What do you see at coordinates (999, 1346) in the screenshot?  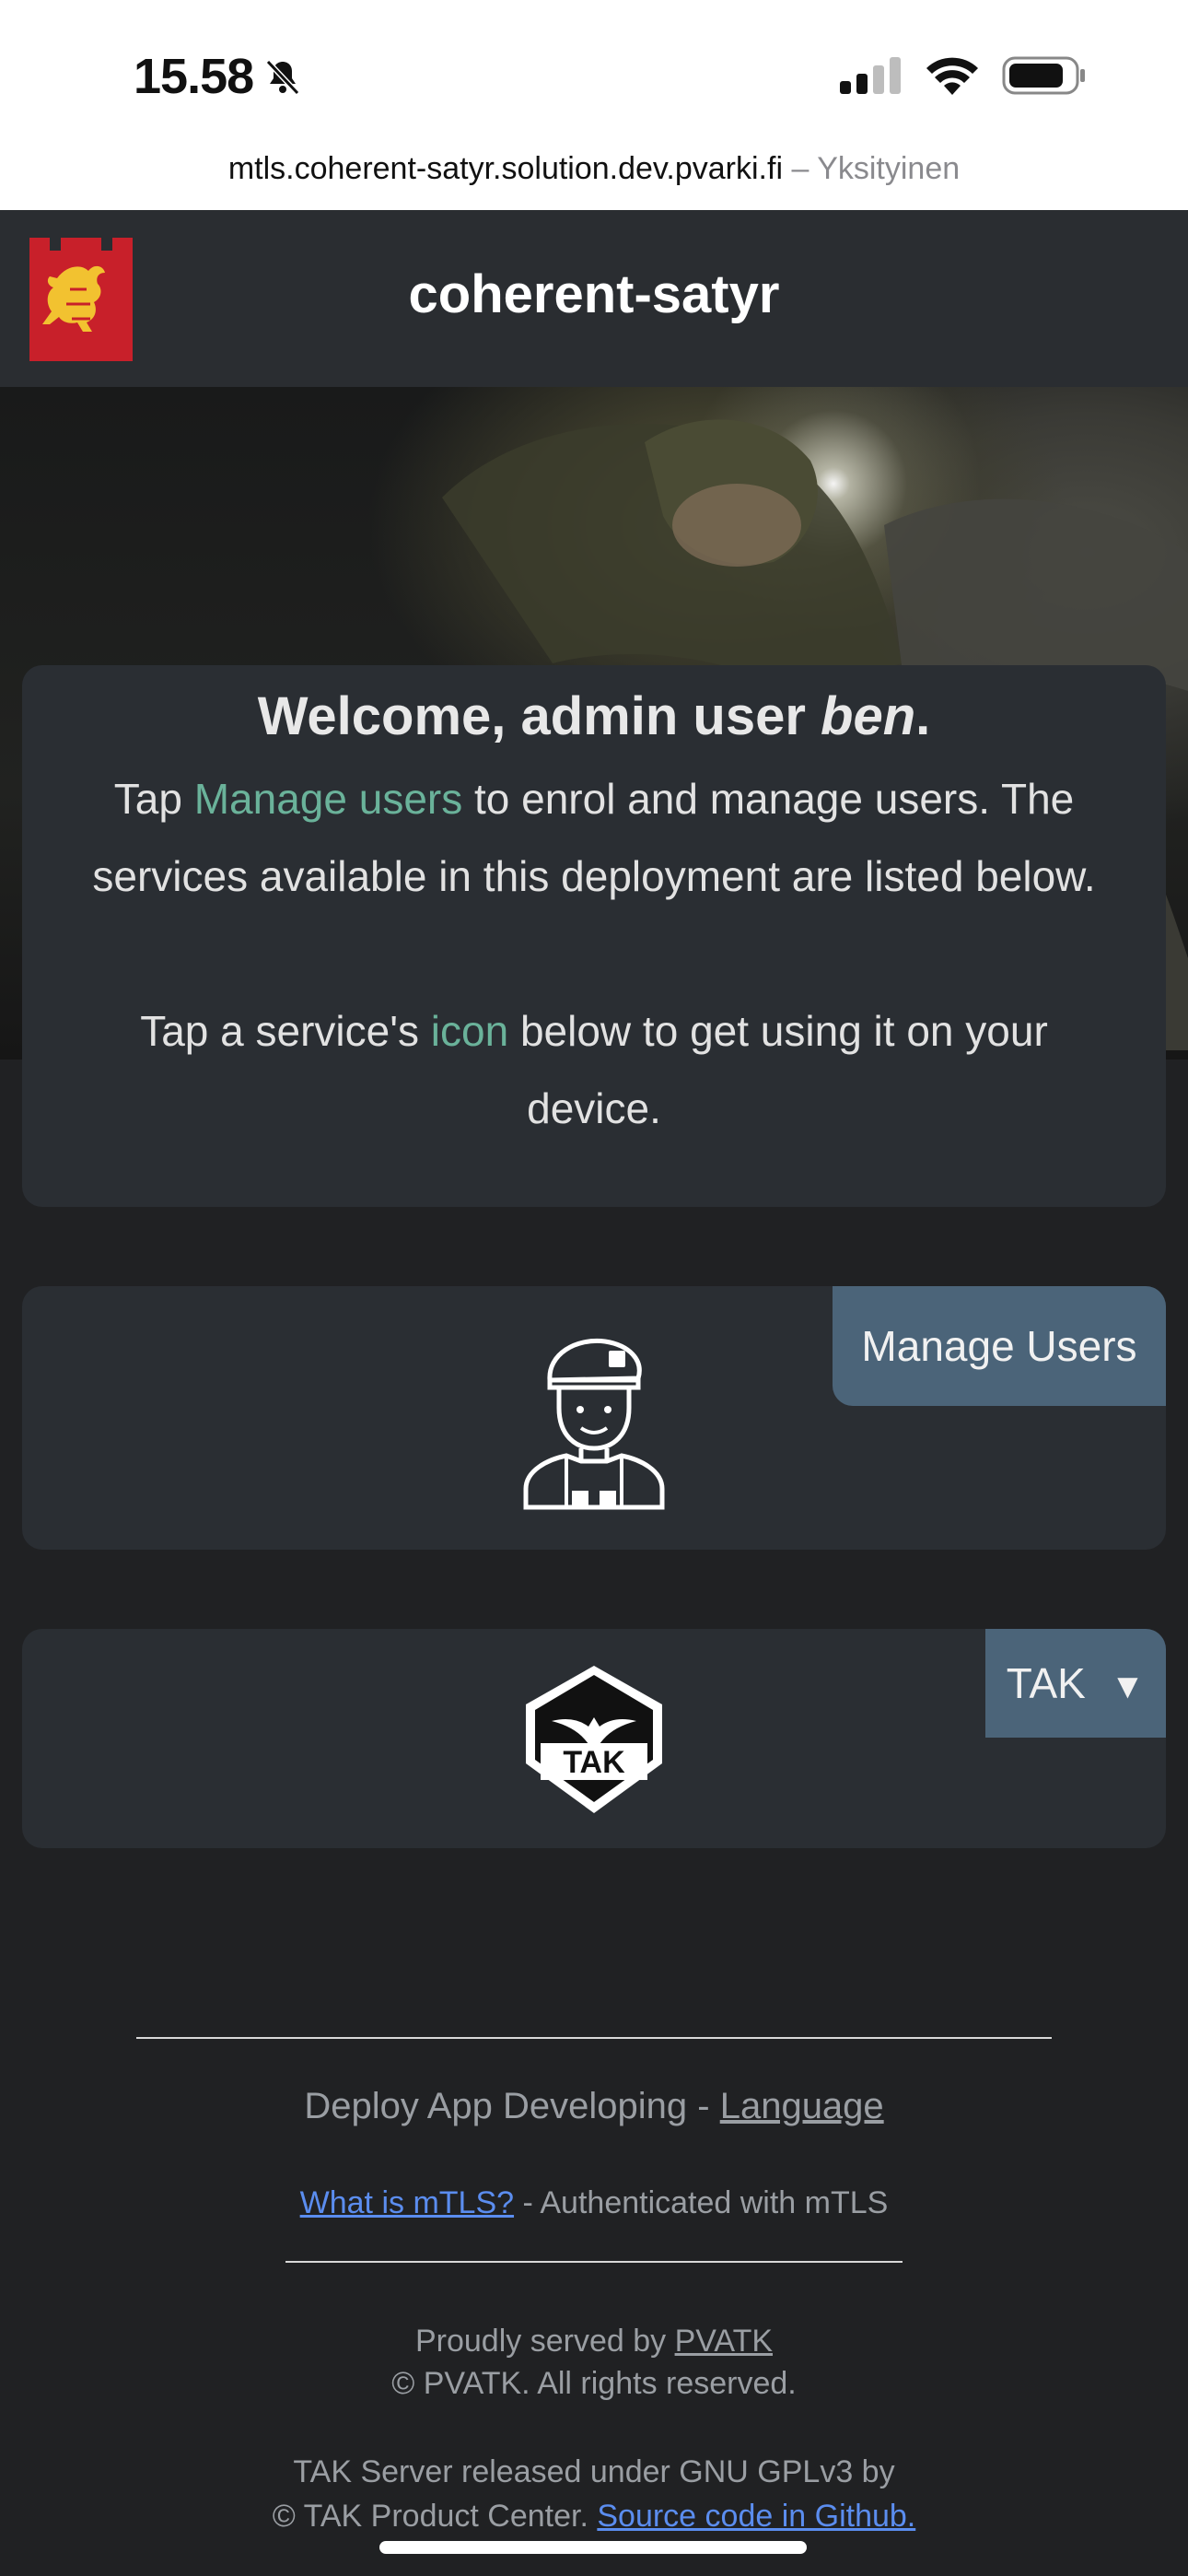 I see `manage-users-button: Manage Users` at bounding box center [999, 1346].